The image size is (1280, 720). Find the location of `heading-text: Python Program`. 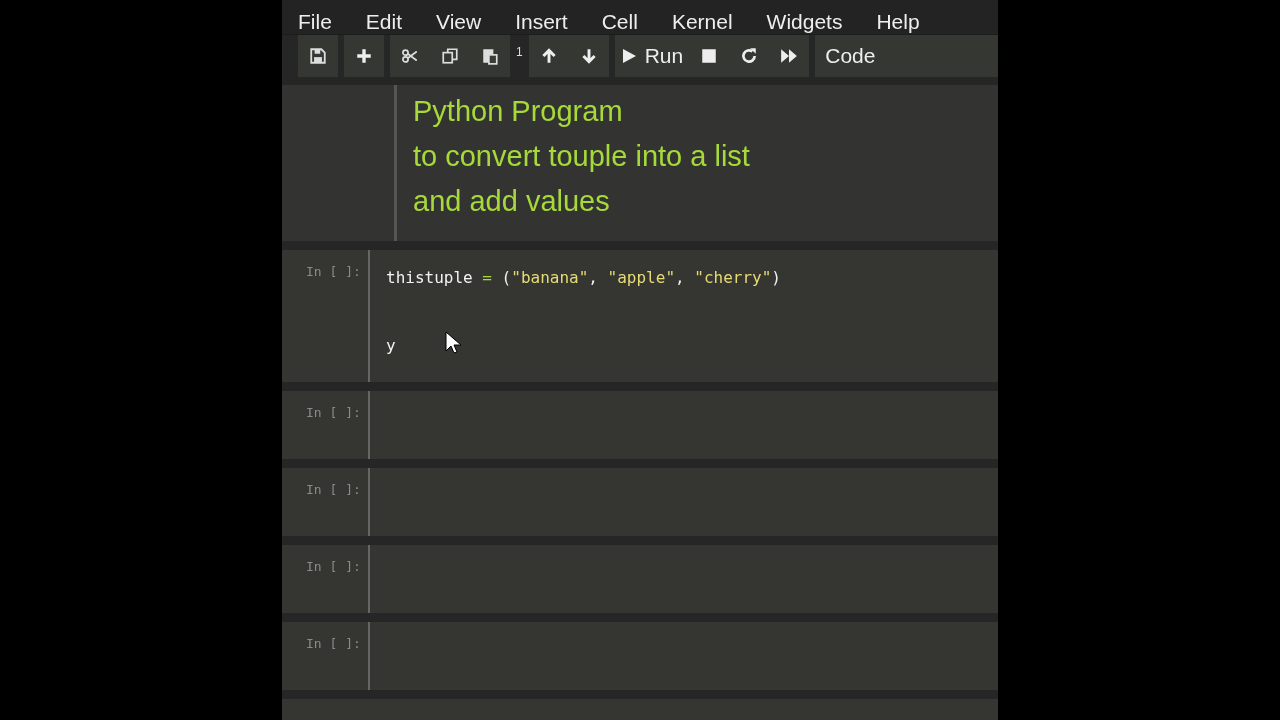

heading-text: Python Program is located at coordinates (518, 111).